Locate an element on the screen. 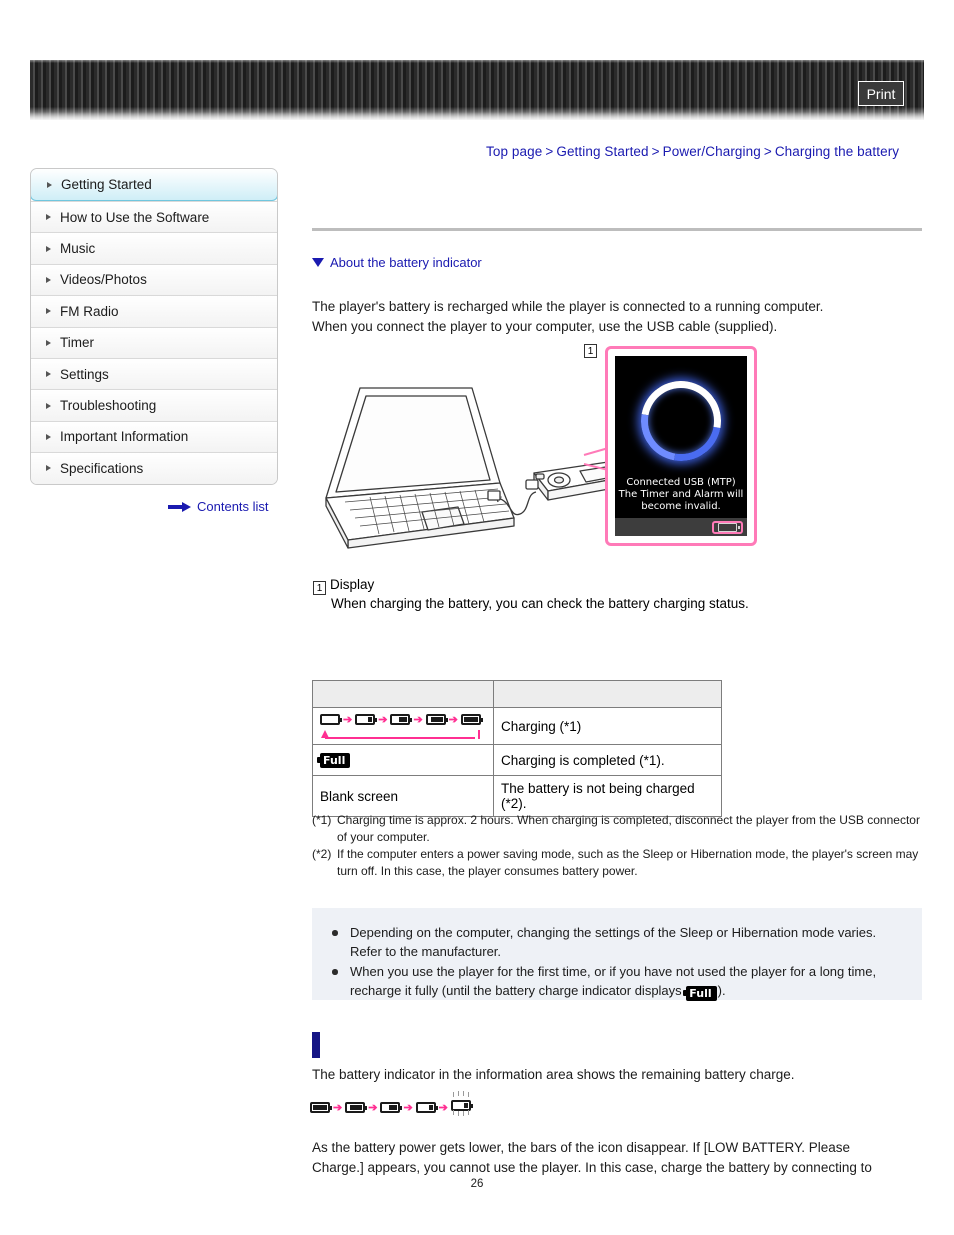 The height and width of the screenshot is (1235, 954). battery-discharge-sequence: ➔ ➔ ➔ ➔ is located at coordinates (391, 1103).